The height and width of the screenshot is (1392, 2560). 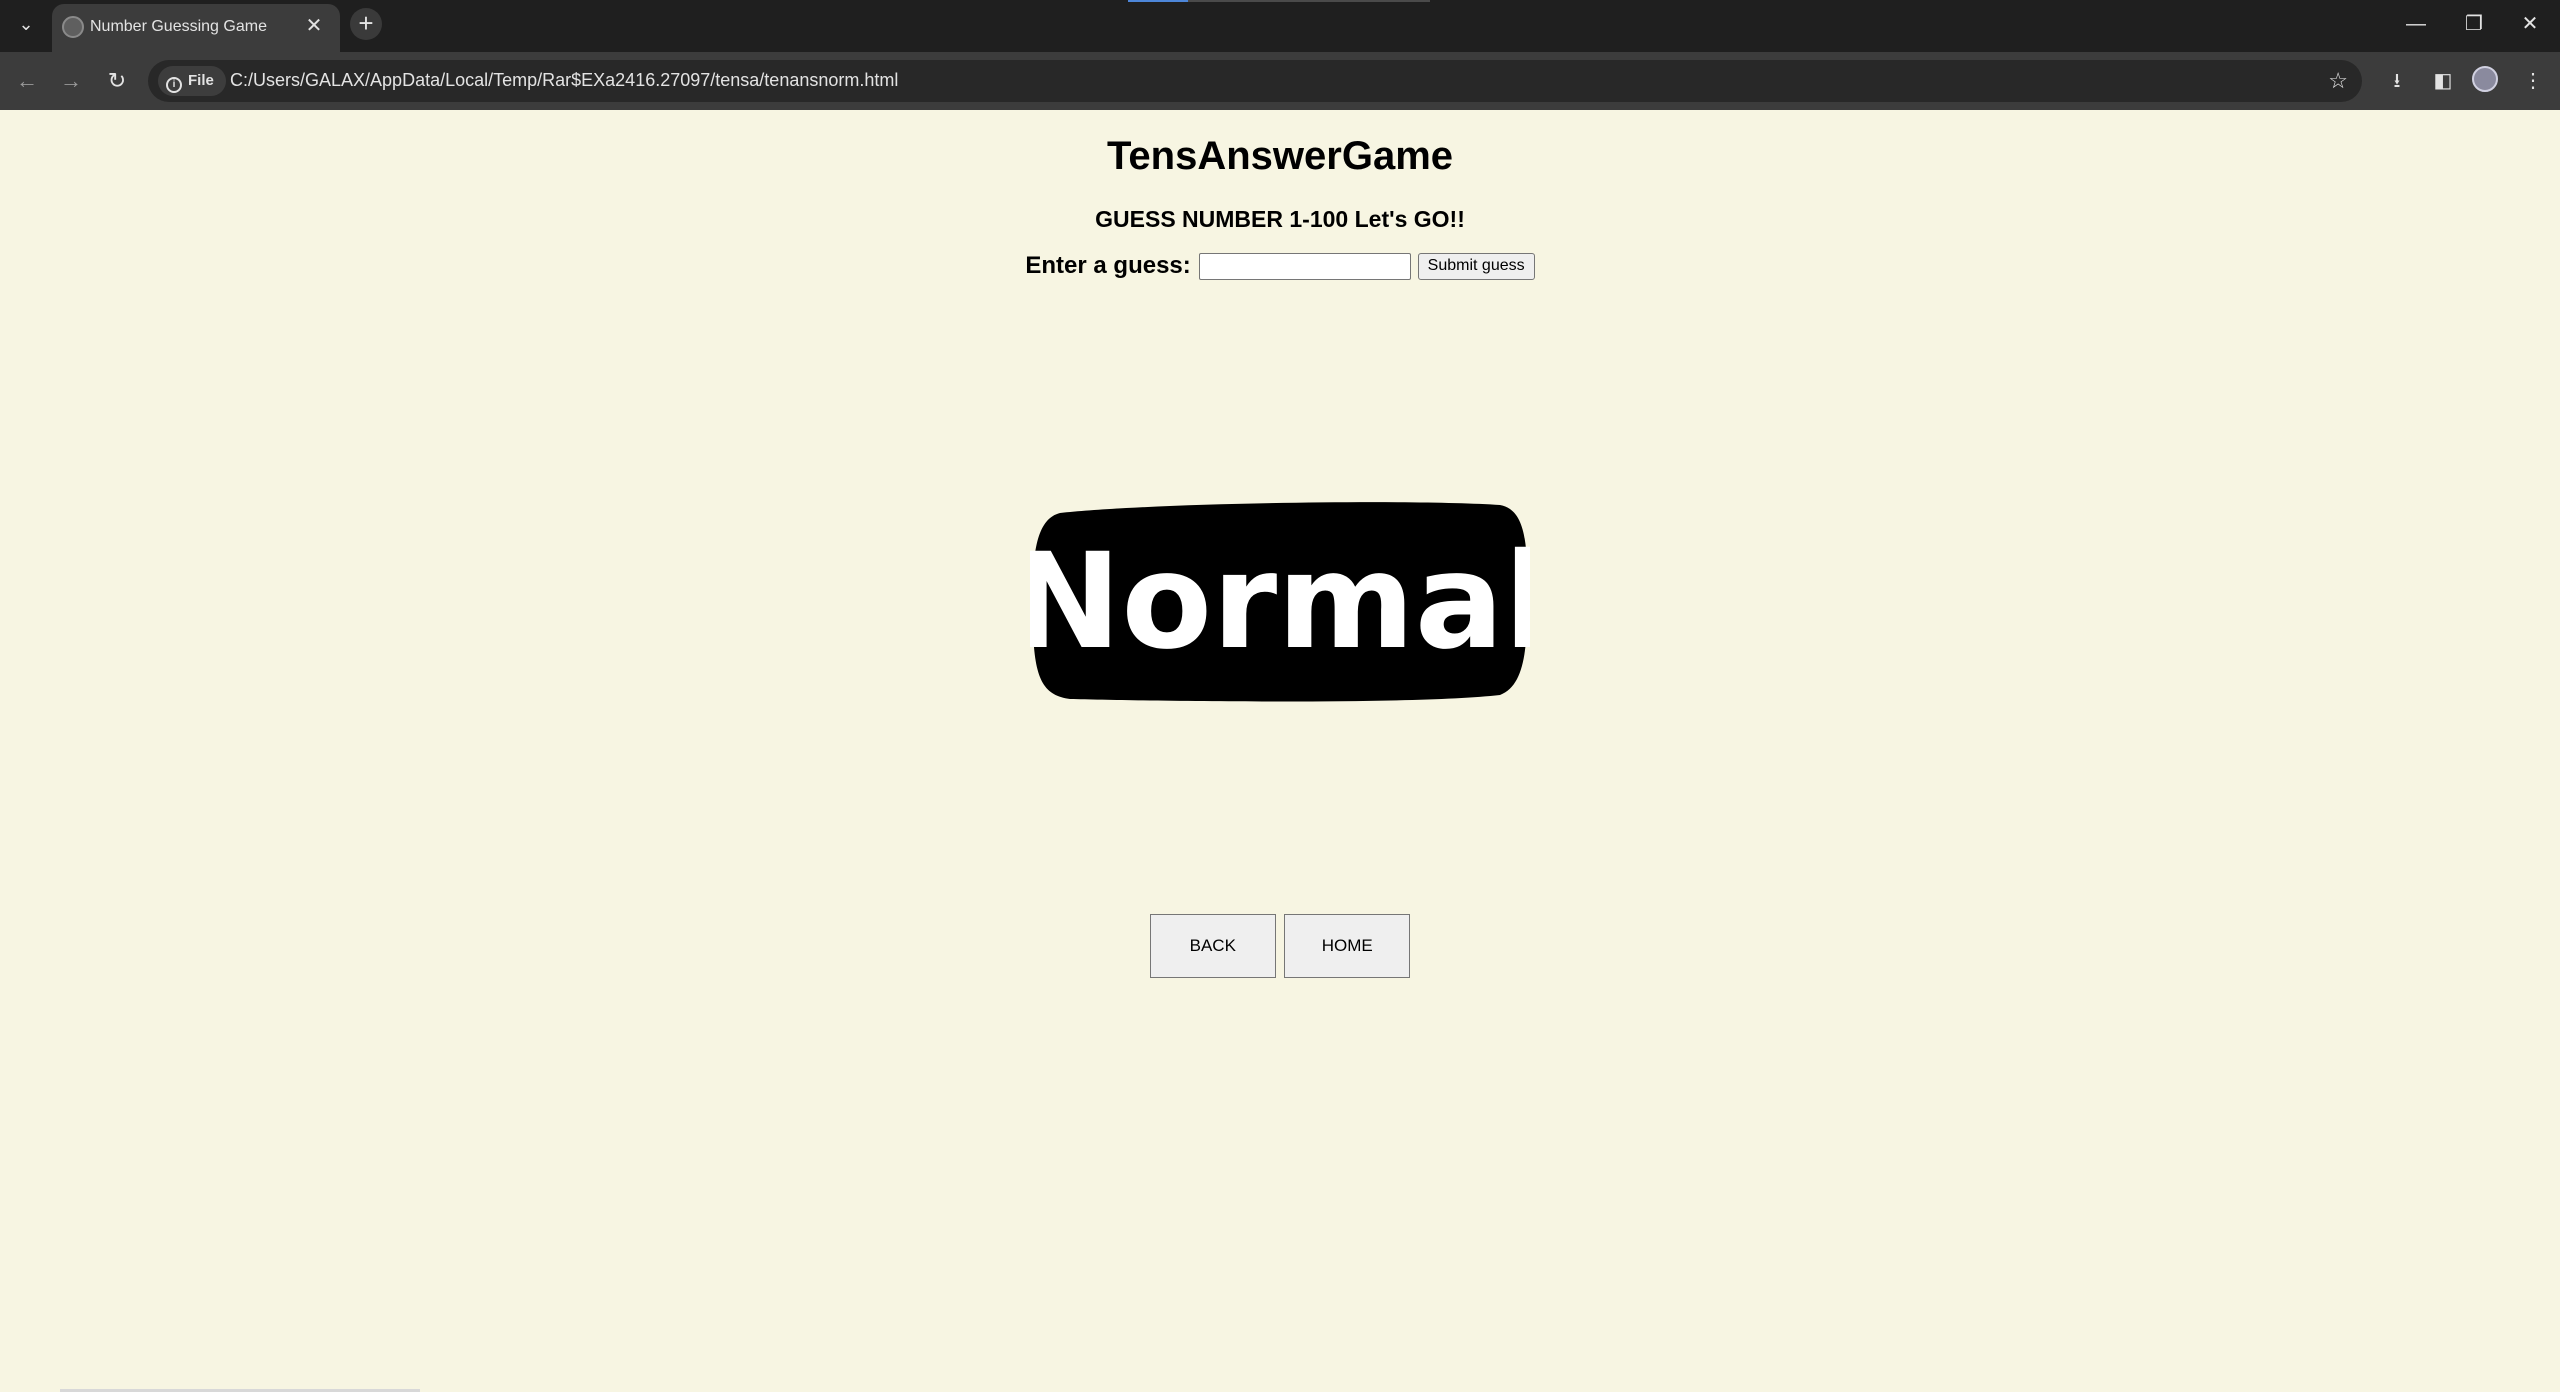 I want to click on download-icon: ⭳, so click(x=2397, y=81).